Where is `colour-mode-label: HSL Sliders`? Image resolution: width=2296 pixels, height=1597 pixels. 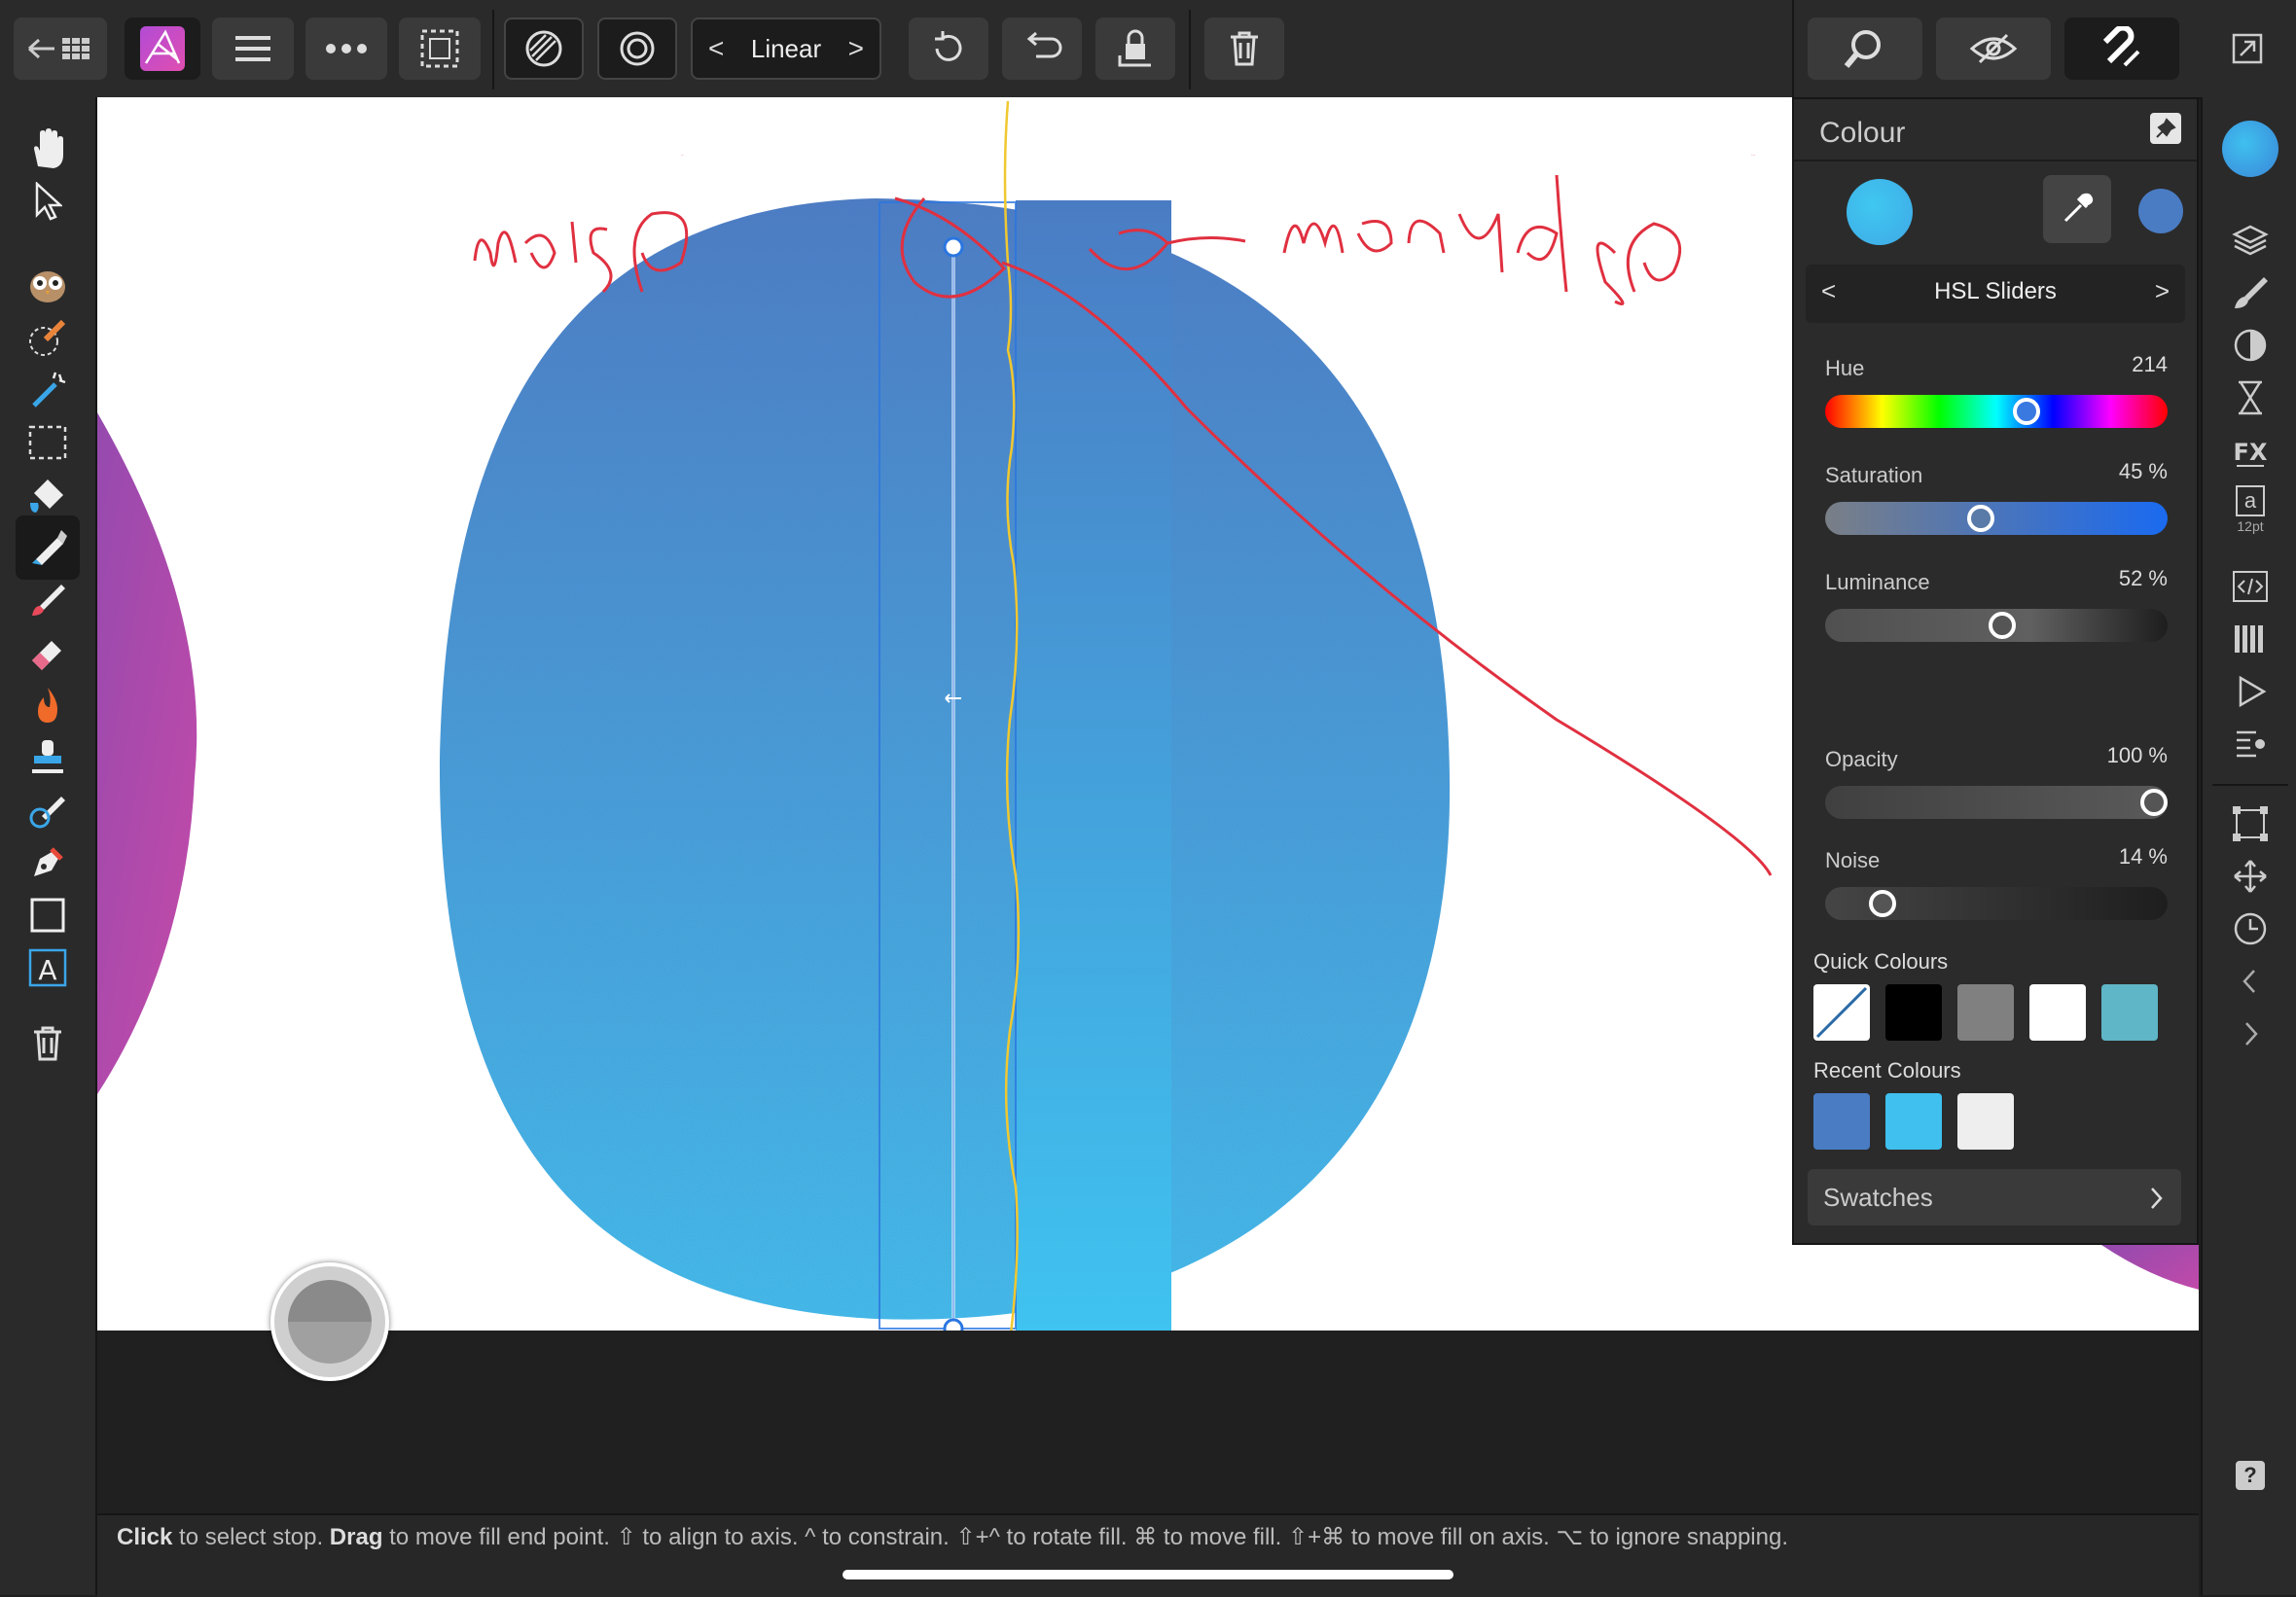
colour-mode-label: HSL Sliders is located at coordinates (1995, 291).